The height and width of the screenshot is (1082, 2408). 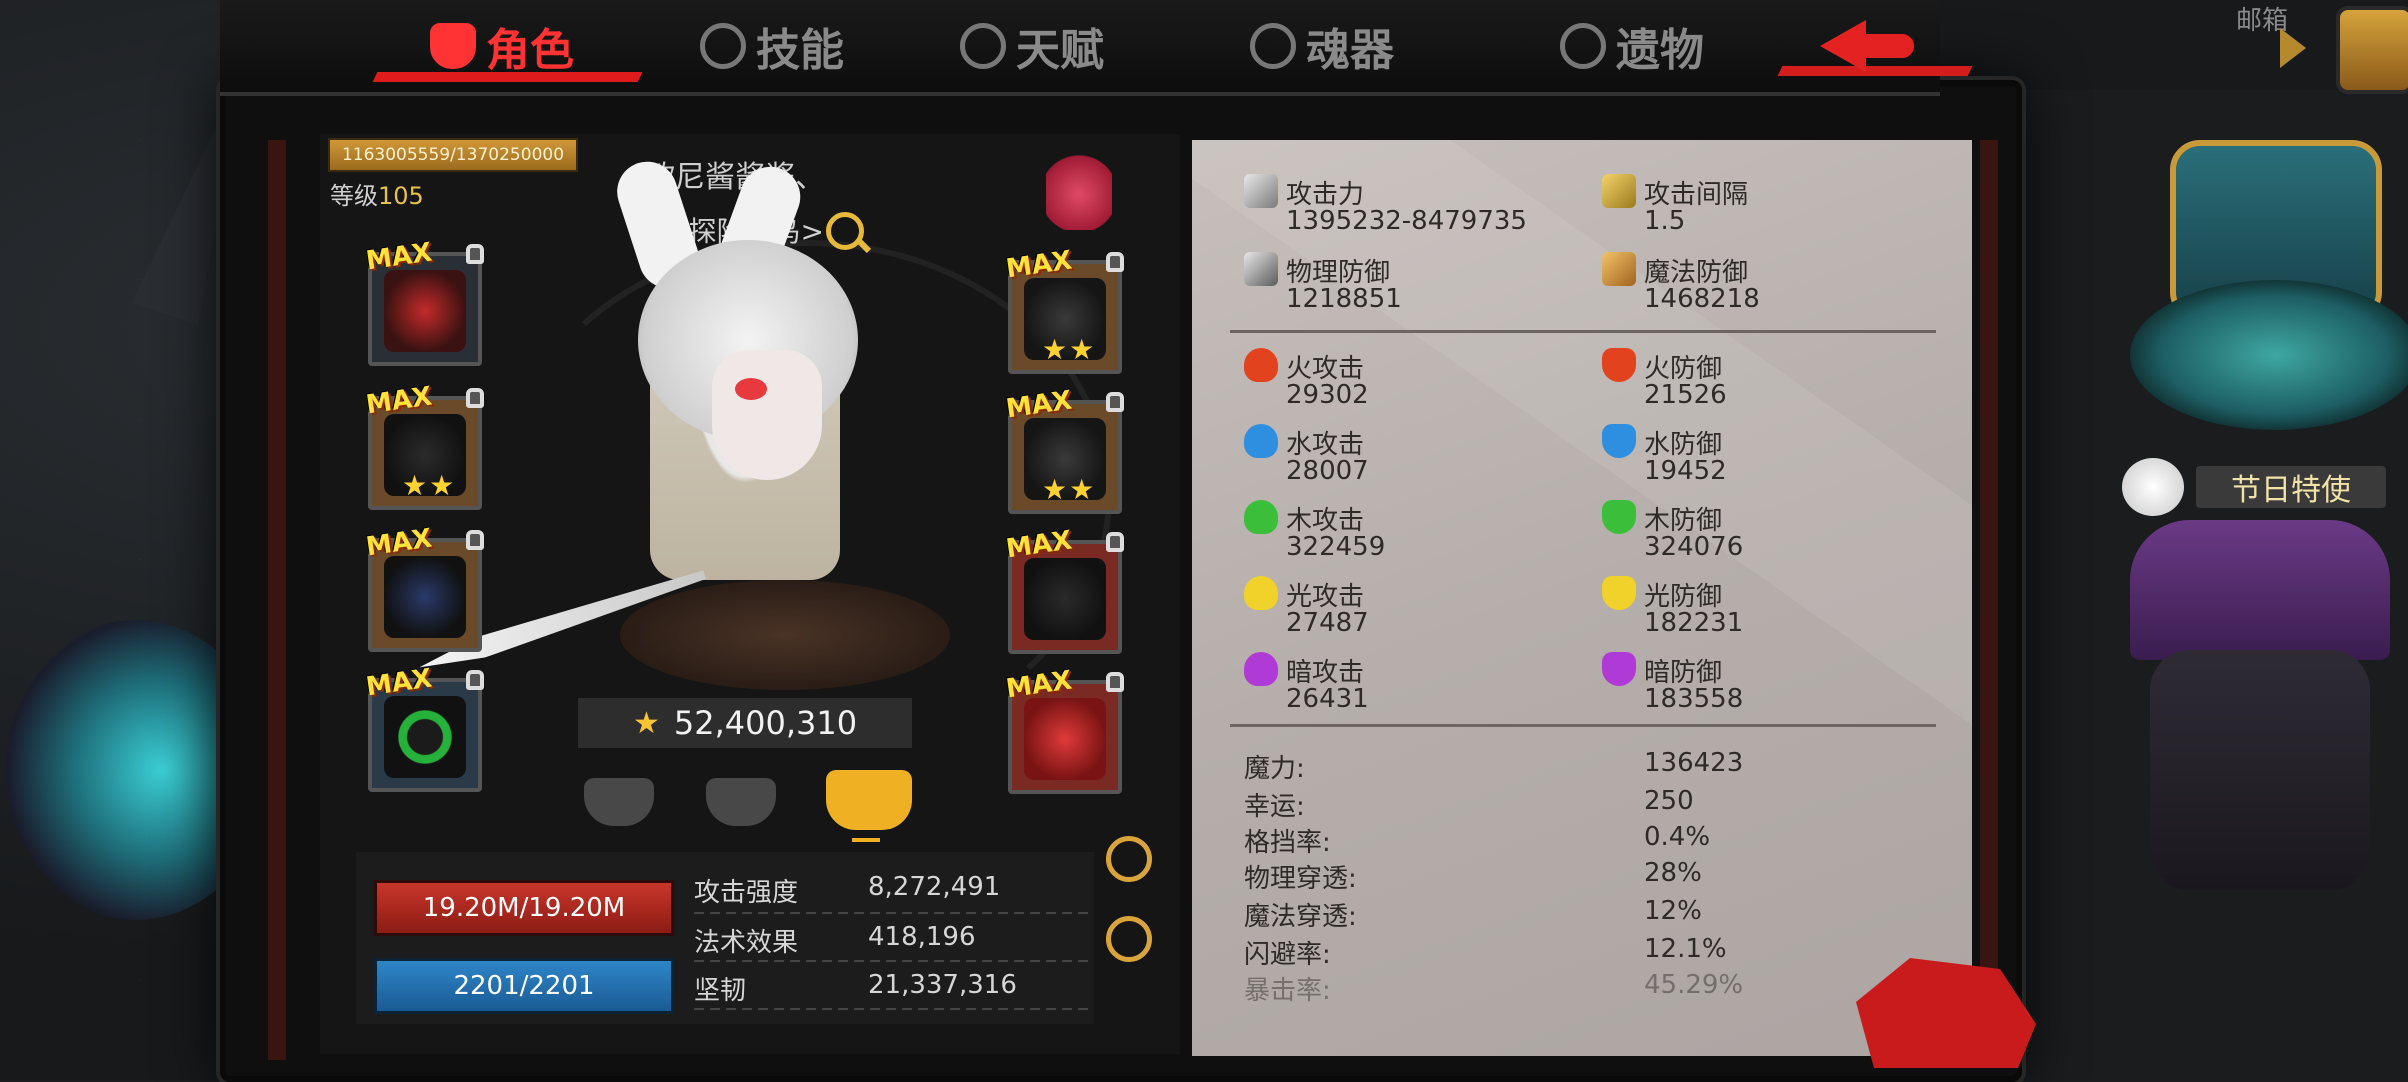 What do you see at coordinates (1685, 949) in the screenshot?
I see `dodge-rate-value: 12.1%` at bounding box center [1685, 949].